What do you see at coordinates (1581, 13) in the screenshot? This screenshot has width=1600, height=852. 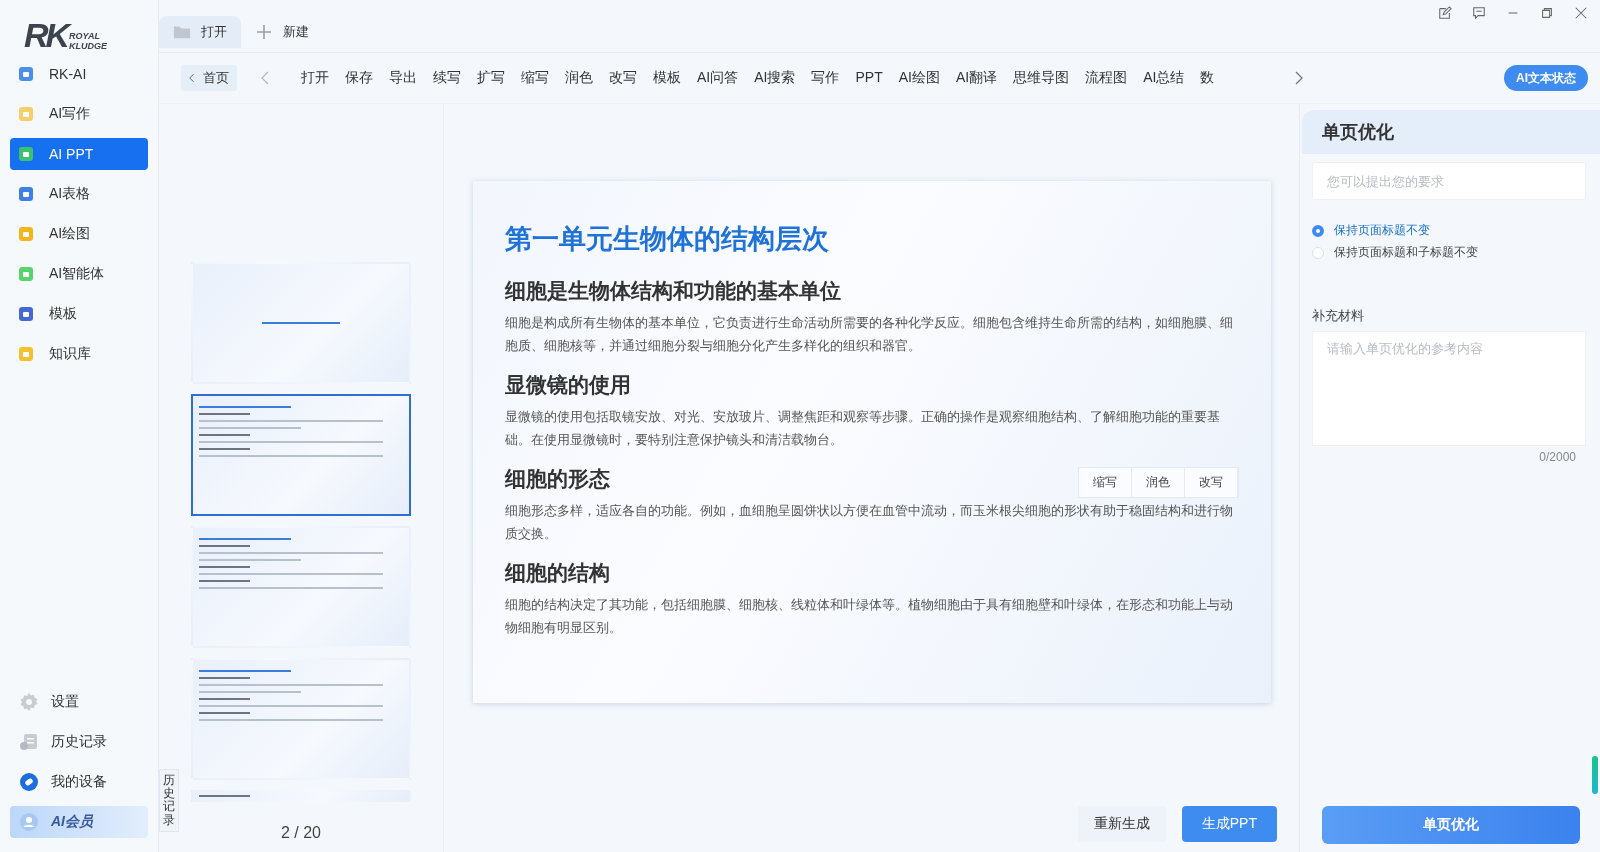 I see `close-icon` at bounding box center [1581, 13].